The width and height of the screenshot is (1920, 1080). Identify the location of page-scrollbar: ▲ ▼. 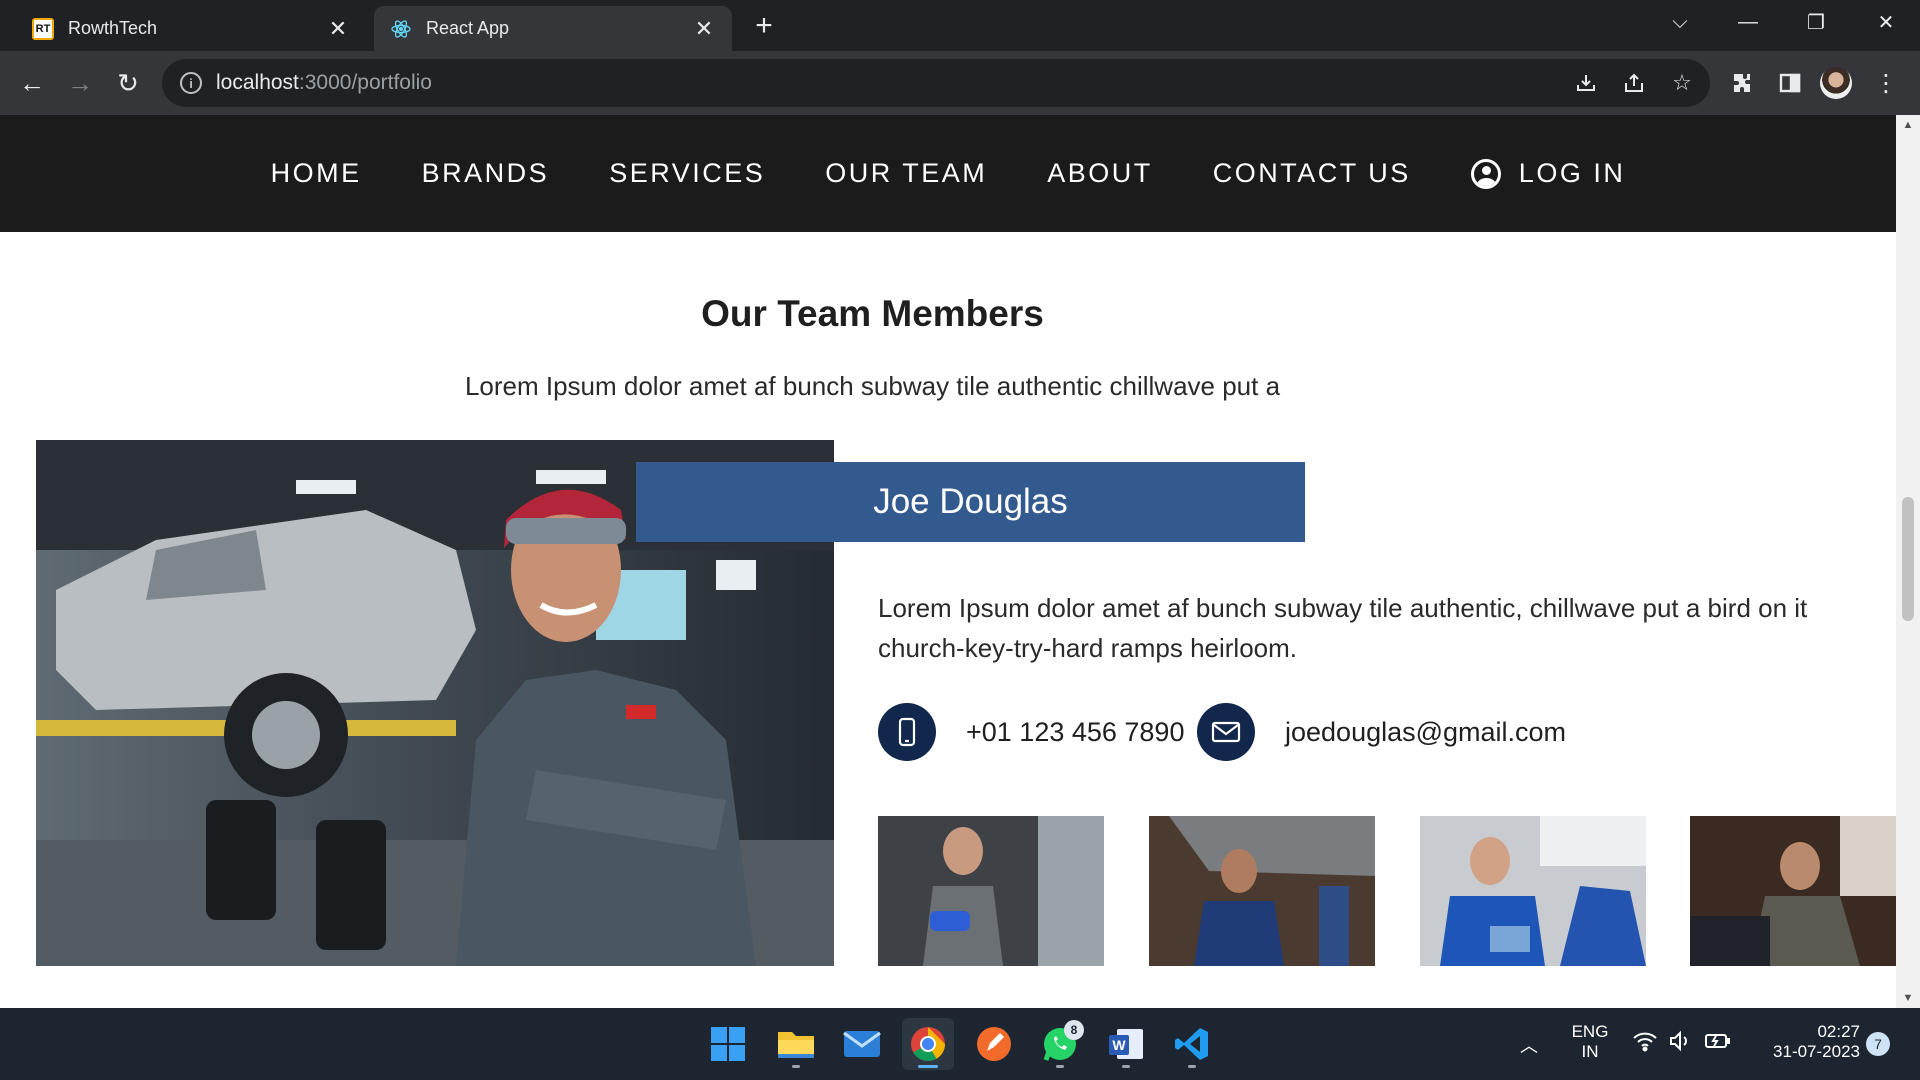
(1908, 561).